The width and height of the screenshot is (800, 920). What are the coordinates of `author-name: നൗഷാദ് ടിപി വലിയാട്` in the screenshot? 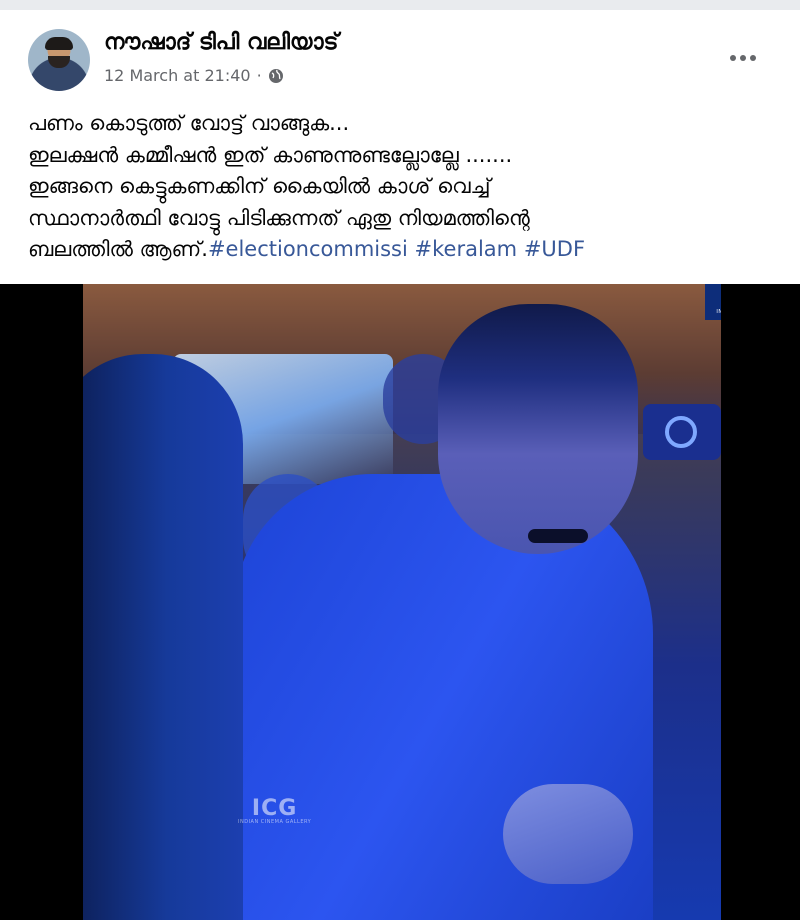 It's located at (221, 42).